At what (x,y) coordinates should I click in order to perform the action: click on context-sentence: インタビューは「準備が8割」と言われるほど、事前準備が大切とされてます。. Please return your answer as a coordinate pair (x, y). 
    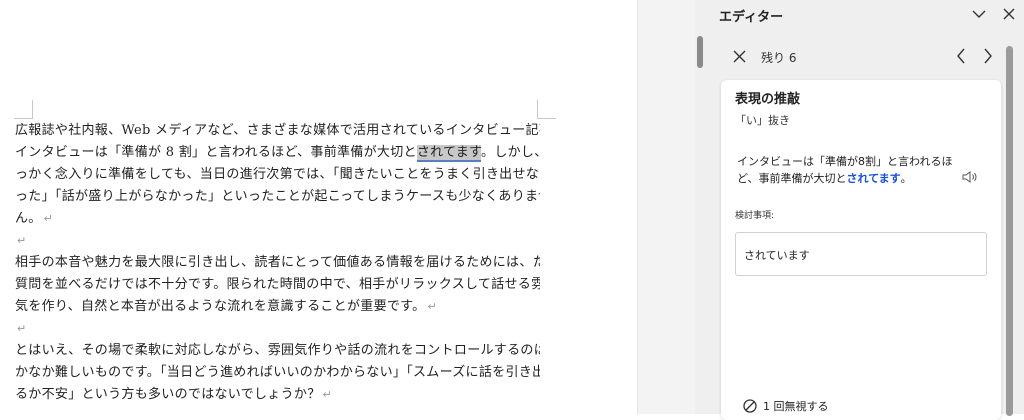
    Looking at the image, I should click on (845, 170).